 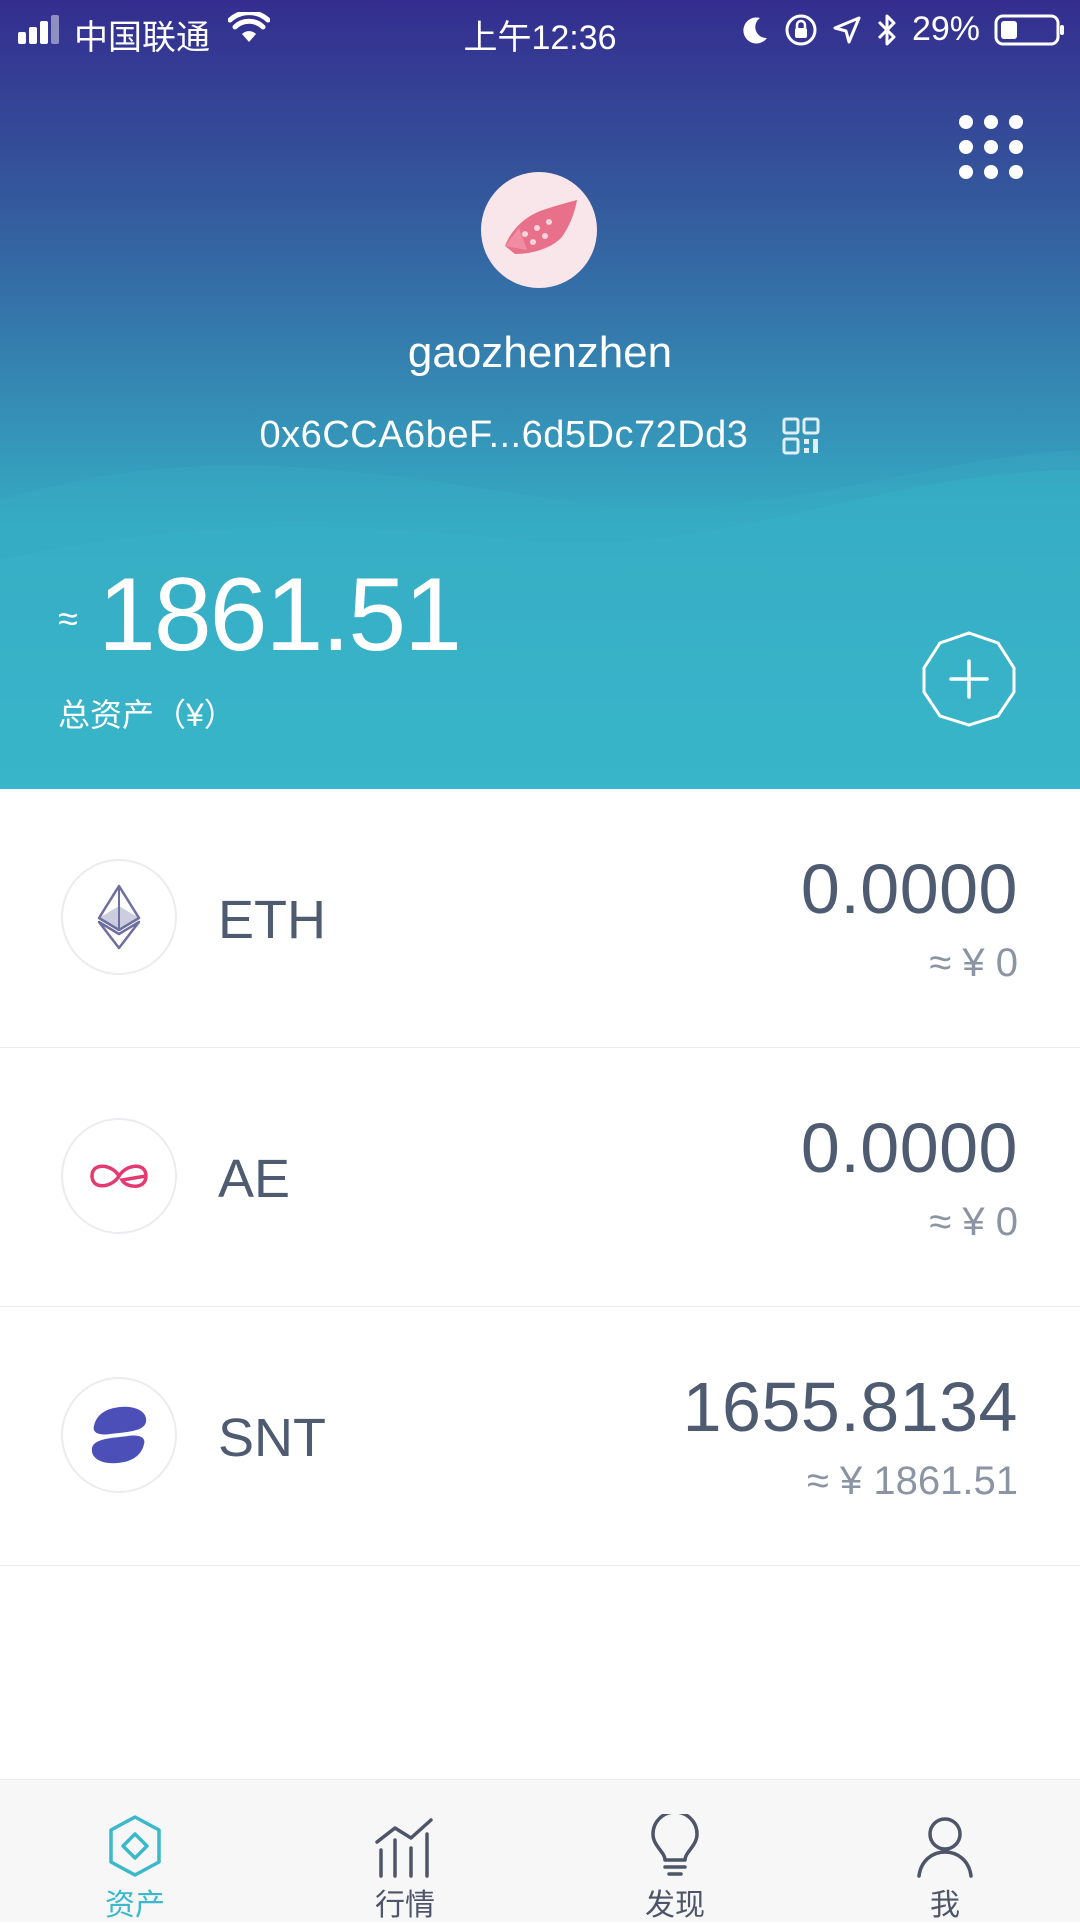 What do you see at coordinates (801, 29) in the screenshot?
I see `orientation-lock-icon` at bounding box center [801, 29].